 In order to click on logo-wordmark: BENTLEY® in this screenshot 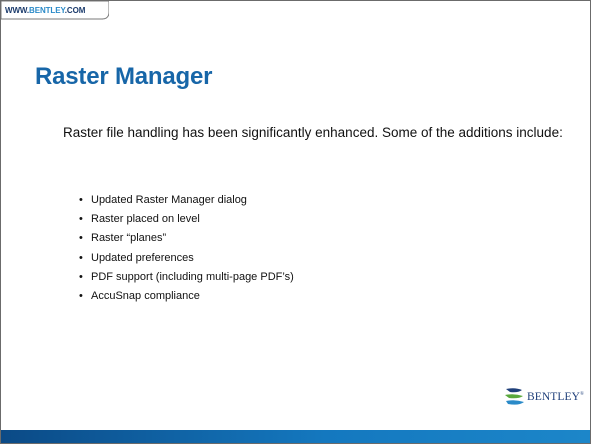, I will do `click(555, 397)`.